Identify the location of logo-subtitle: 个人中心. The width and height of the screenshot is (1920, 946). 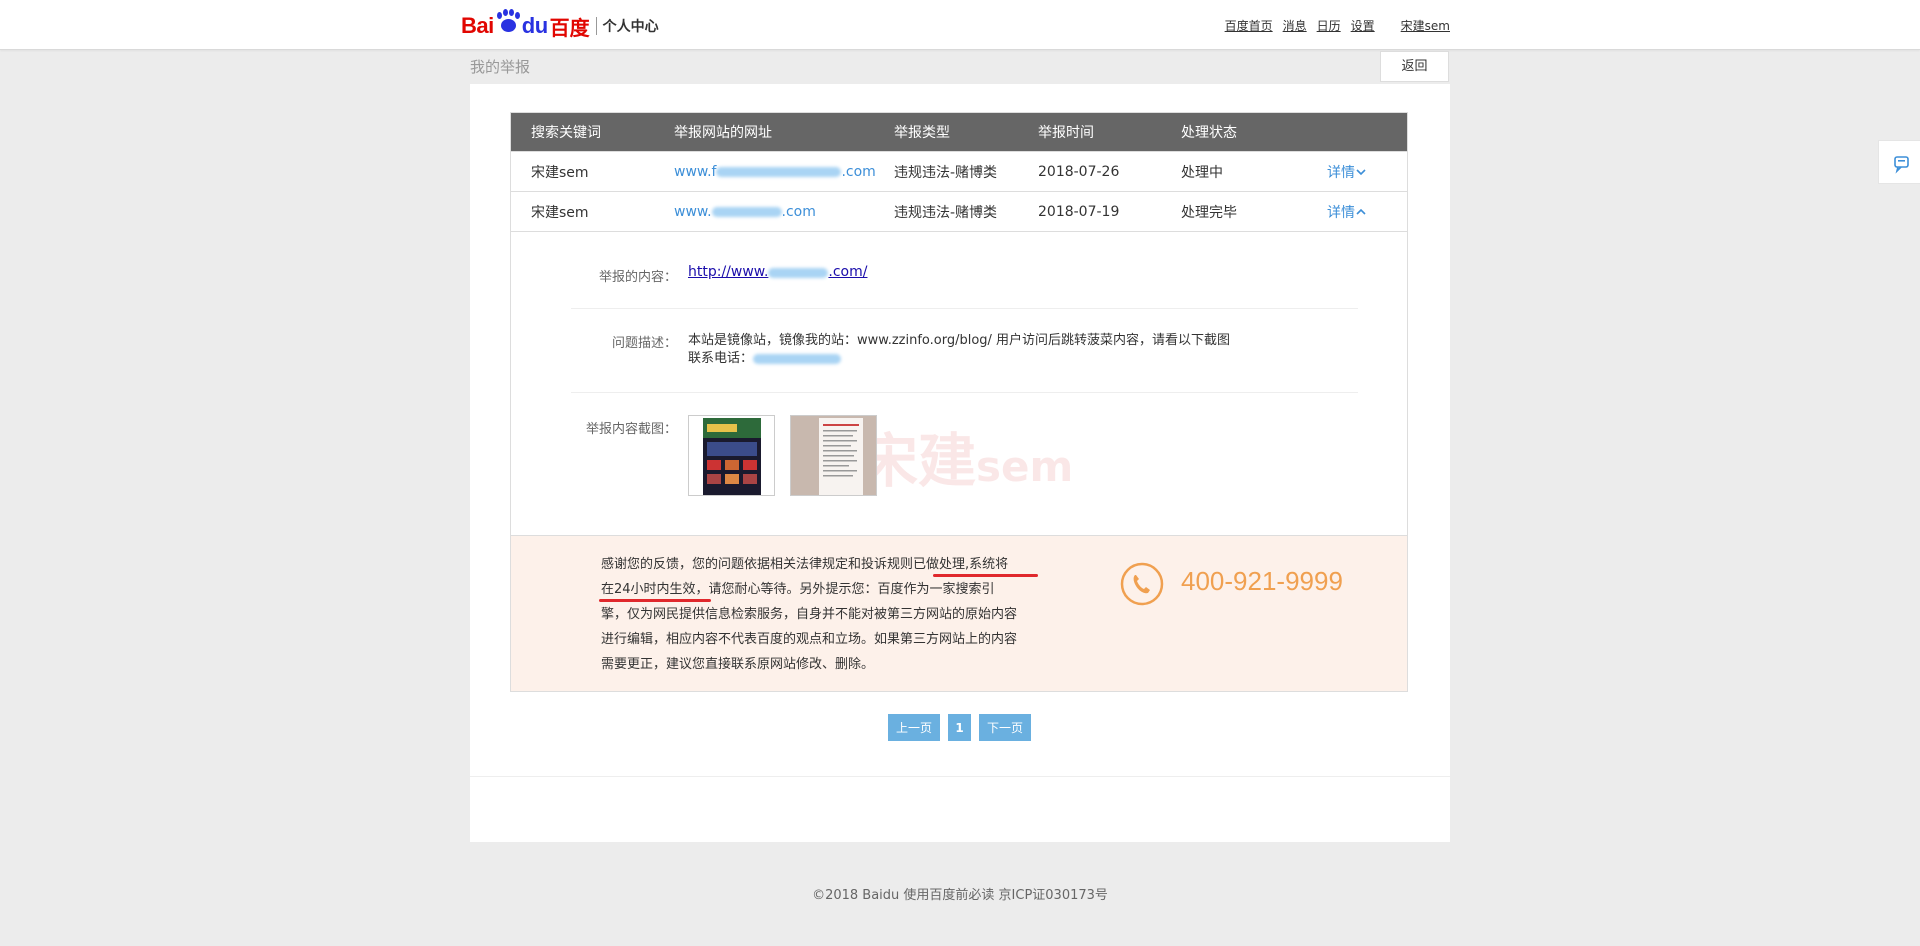
(630, 27).